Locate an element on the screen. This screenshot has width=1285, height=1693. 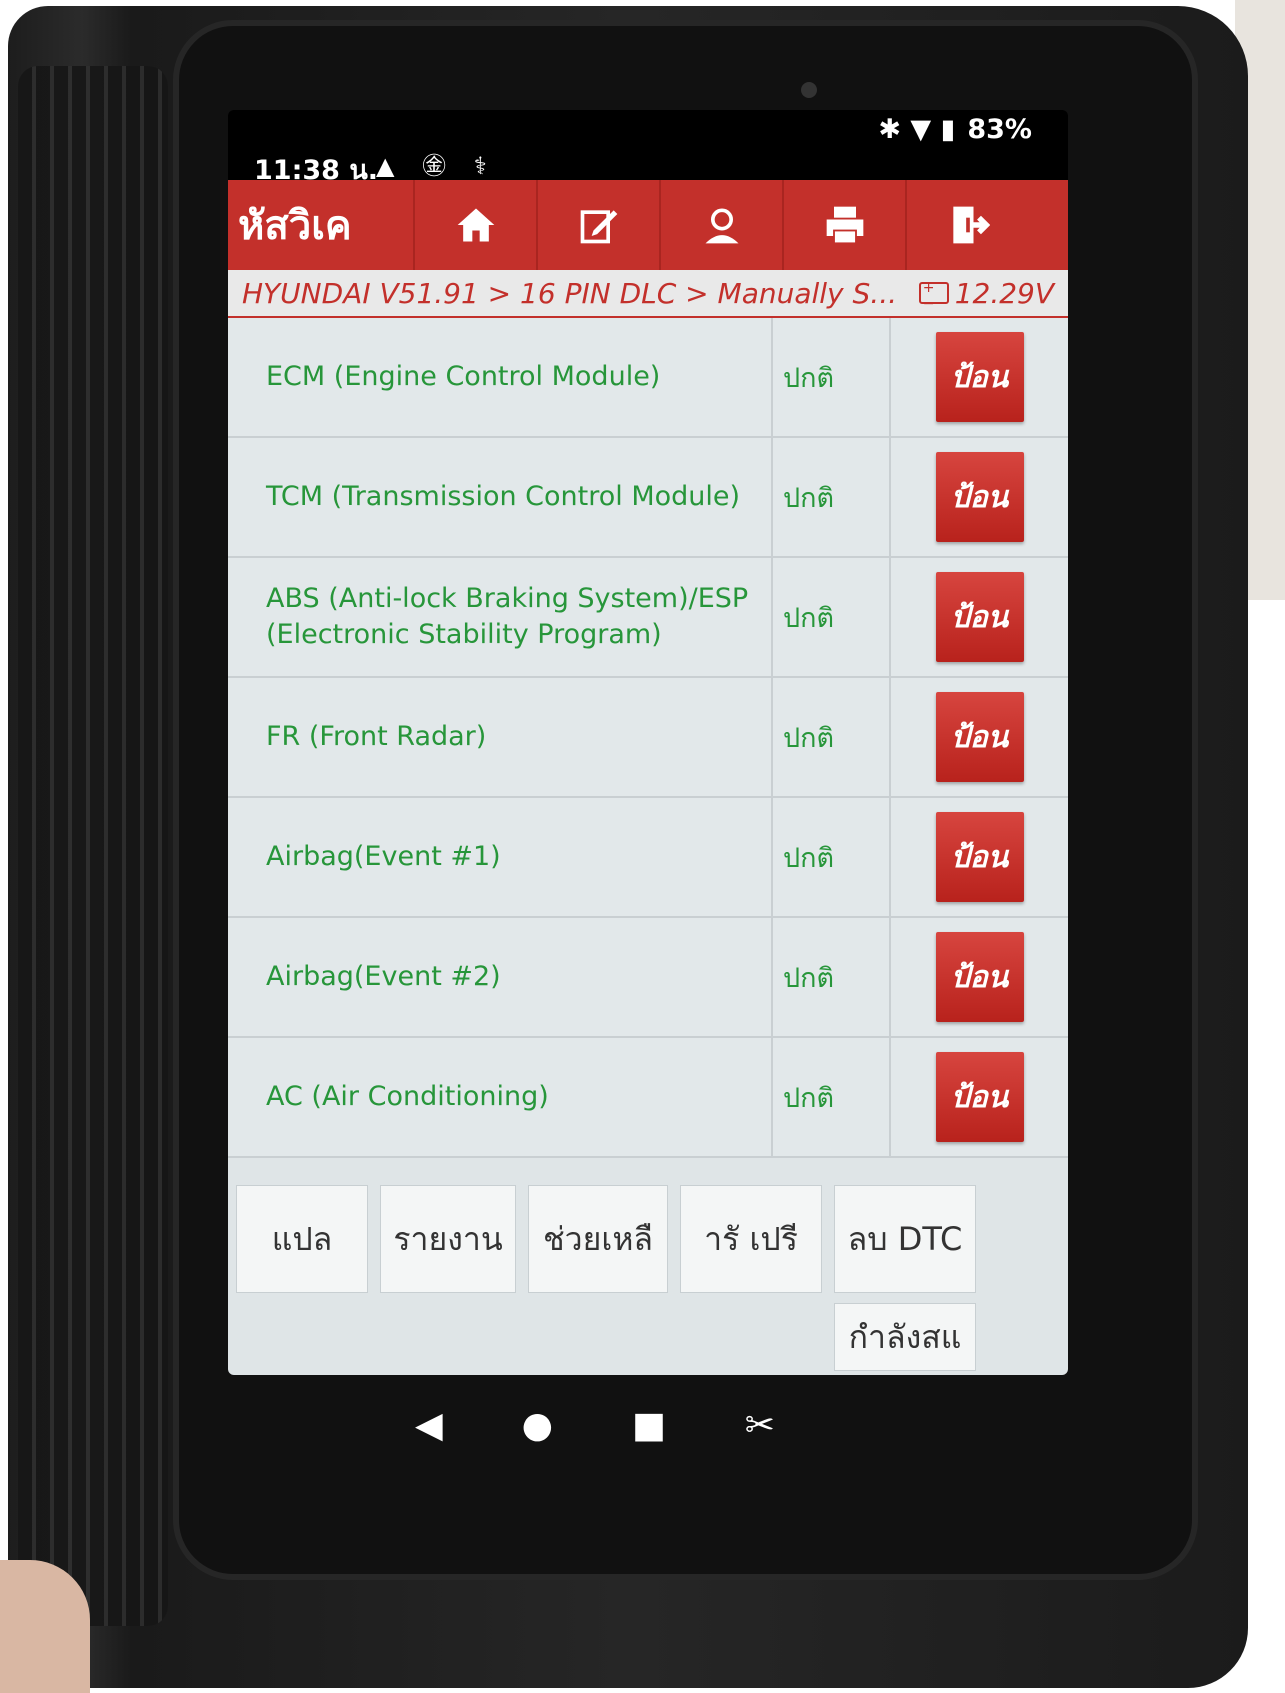
bluetooth-wifi-battery-icons: ✱ ▼ ▮ is located at coordinates (917, 129).